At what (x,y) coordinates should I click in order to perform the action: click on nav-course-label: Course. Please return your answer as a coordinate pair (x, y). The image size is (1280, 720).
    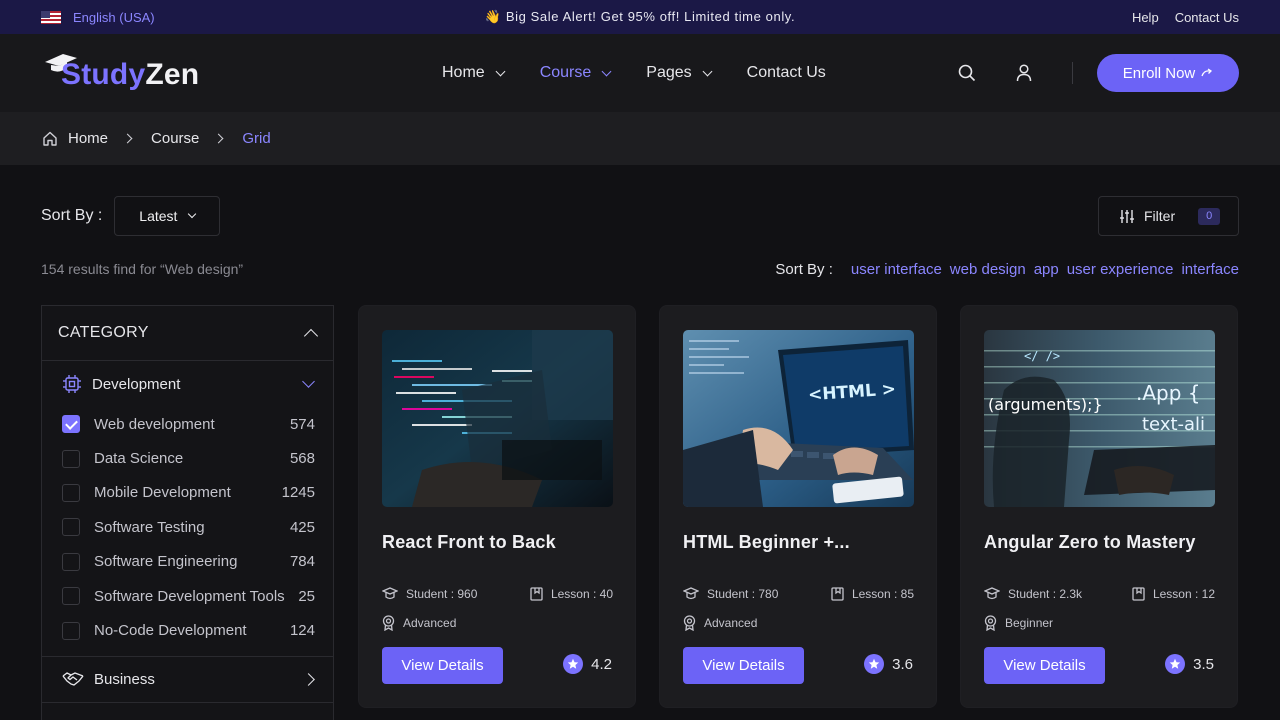
    Looking at the image, I should click on (565, 72).